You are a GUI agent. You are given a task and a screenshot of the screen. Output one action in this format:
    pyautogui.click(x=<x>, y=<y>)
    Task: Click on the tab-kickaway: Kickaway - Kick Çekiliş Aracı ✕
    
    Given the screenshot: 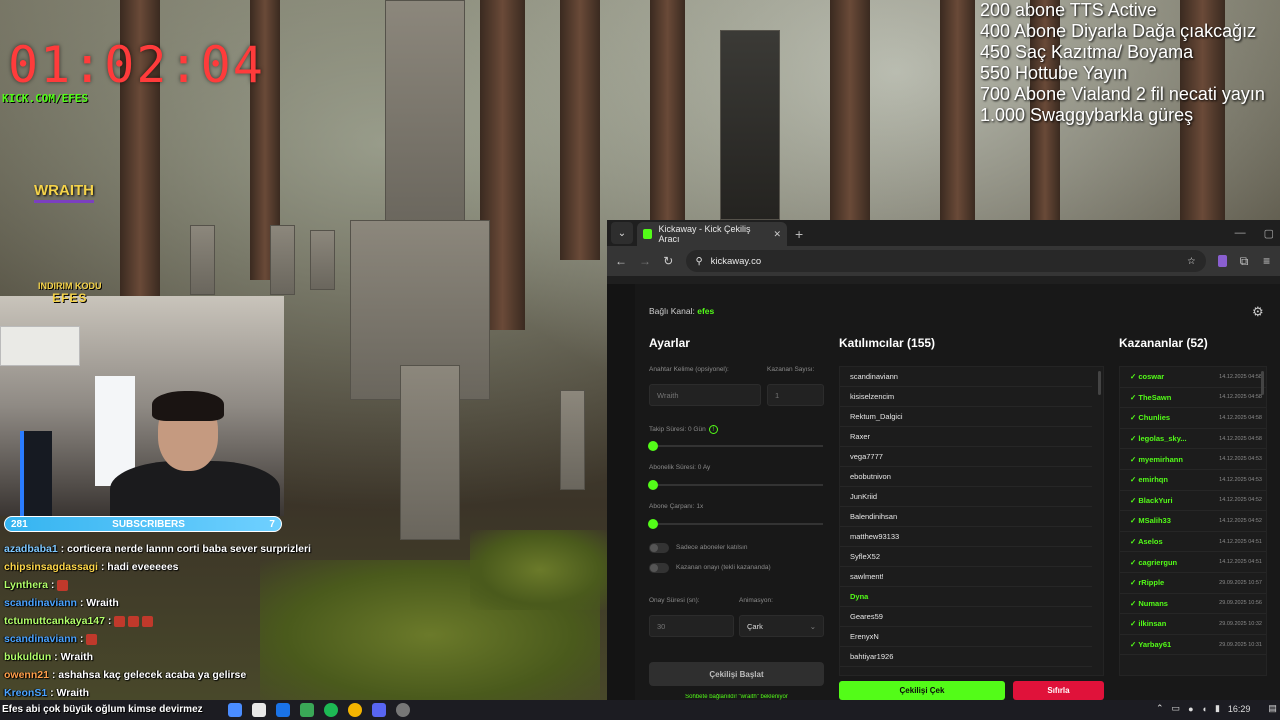 What is the action you would take?
    pyautogui.click(x=712, y=234)
    